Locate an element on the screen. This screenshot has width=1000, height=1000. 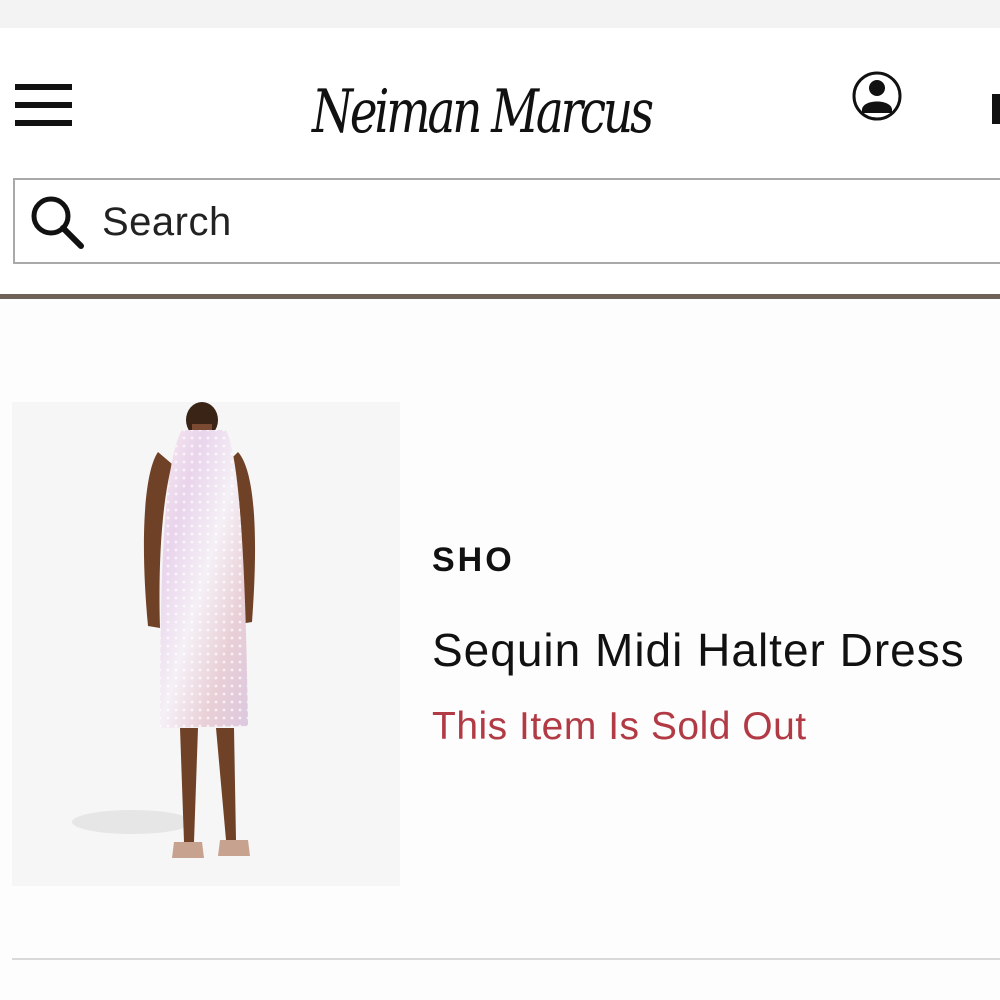
product-brand: SHO is located at coordinates (473, 560).